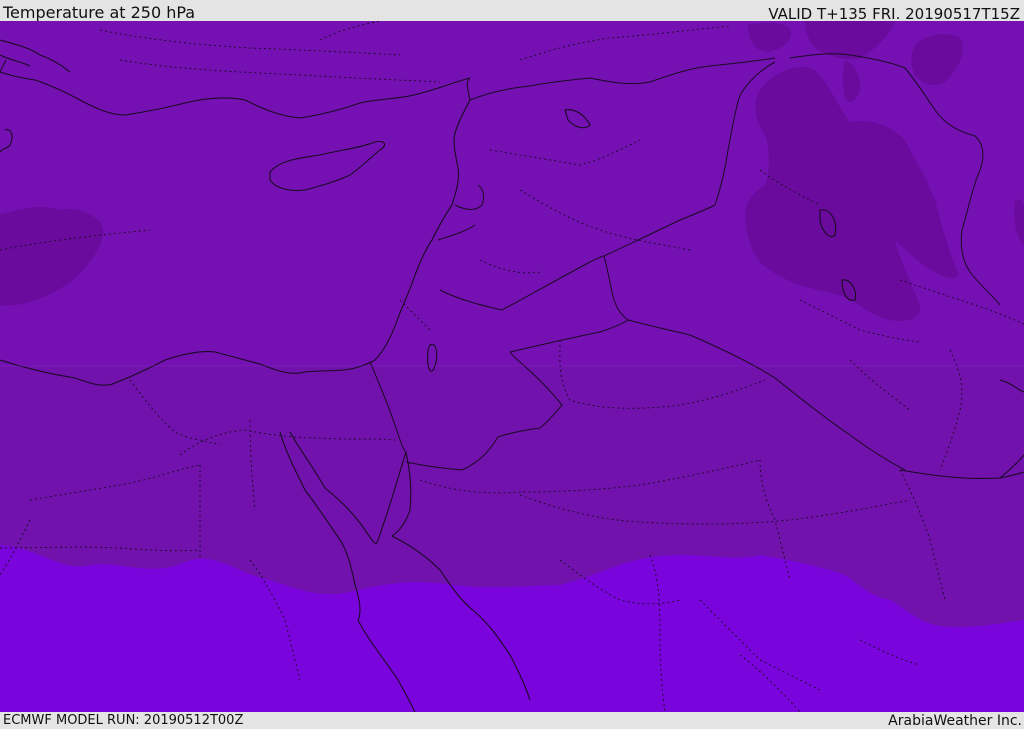 The width and height of the screenshot is (1024, 729). What do you see at coordinates (99, 12) in the screenshot?
I see `map-title: Temperature at 250 hPa` at bounding box center [99, 12].